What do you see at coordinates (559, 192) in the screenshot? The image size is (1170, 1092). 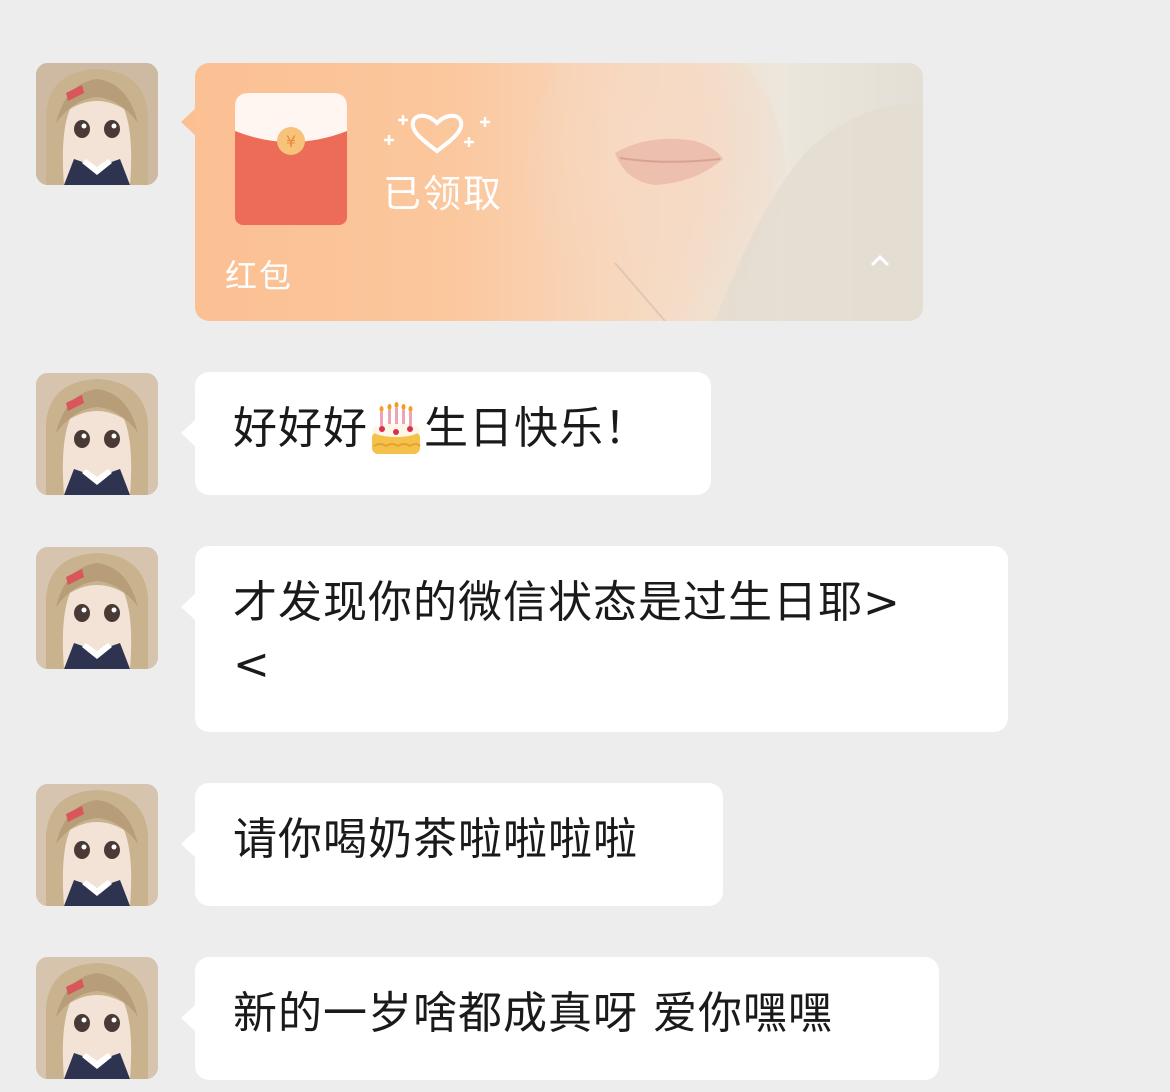 I see `red-packet-message: ¥ 已领取 红包` at bounding box center [559, 192].